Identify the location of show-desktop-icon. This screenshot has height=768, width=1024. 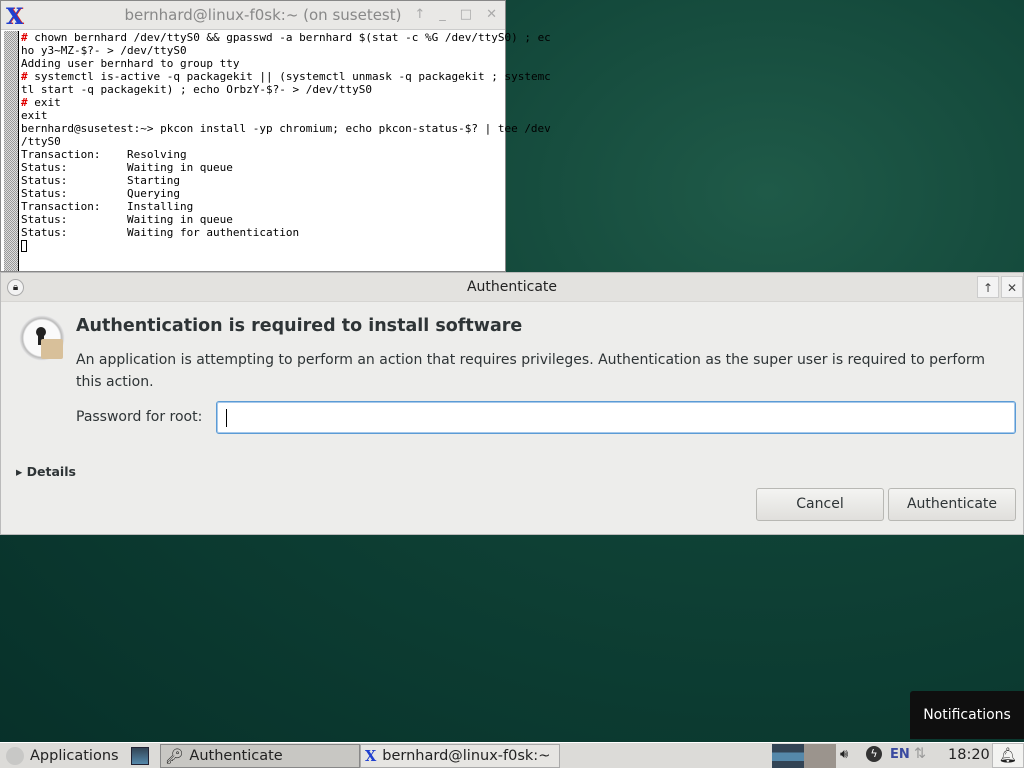
(140, 756).